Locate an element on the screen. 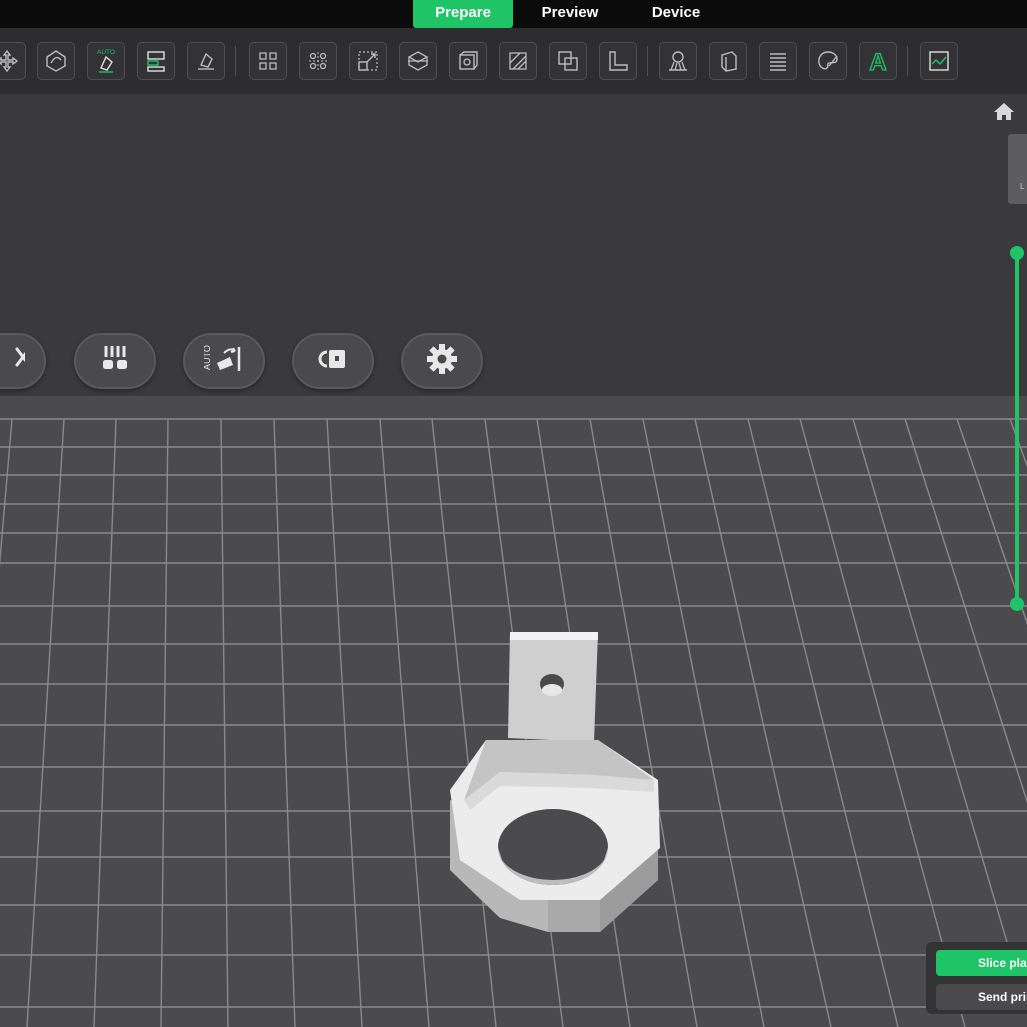  auto-badge: AUTO is located at coordinates (106, 52).